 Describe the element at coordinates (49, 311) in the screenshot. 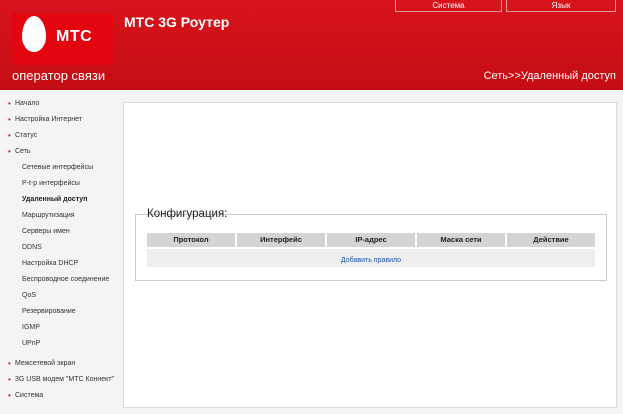

I see `sidebar-item-label: Резервирование` at that location.